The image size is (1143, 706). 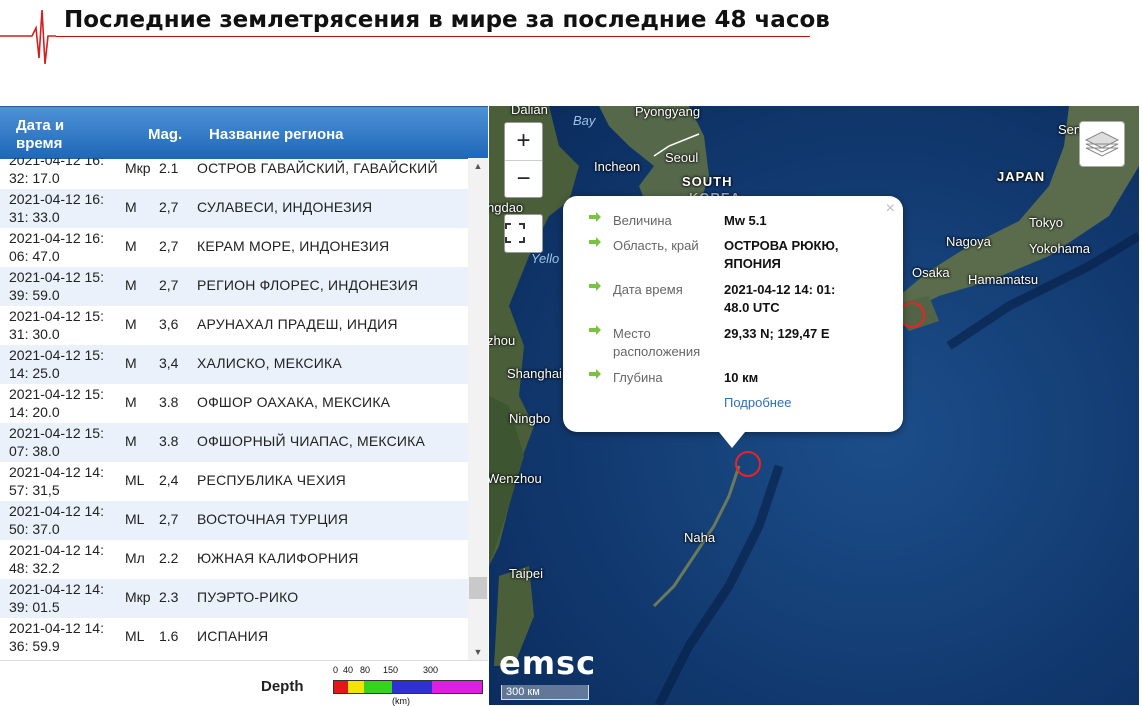 What do you see at coordinates (56, 247) in the screenshot?
I see `row-date: 2021-04-12 16: 06: 47.0` at bounding box center [56, 247].